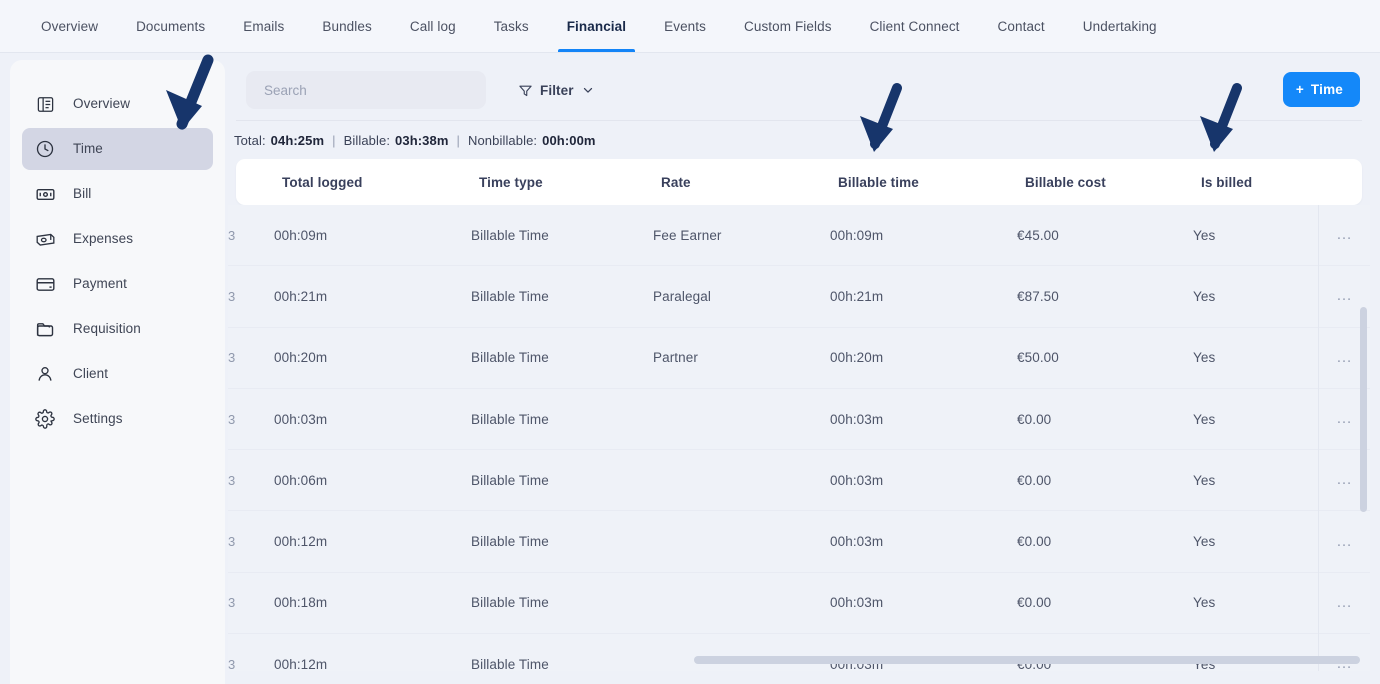 This screenshot has height=684, width=1380. I want to click on cell-billable-cost: €87.50, so click(1038, 296).